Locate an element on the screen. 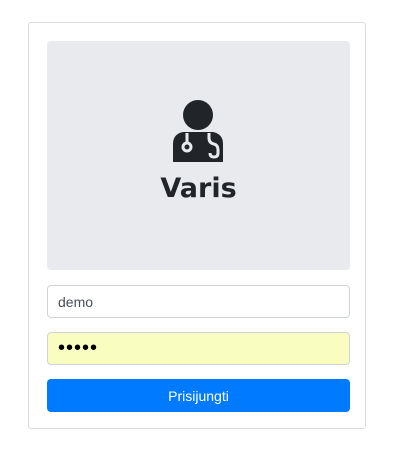  brand-name: Varis is located at coordinates (198, 188).